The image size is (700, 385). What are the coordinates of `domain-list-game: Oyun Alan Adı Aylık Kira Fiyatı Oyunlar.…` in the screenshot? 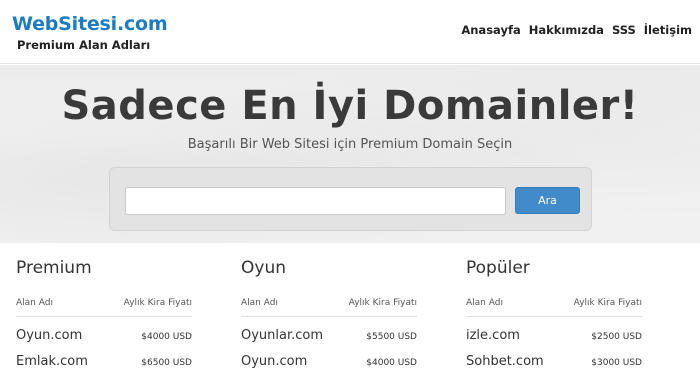 It's located at (329, 313).